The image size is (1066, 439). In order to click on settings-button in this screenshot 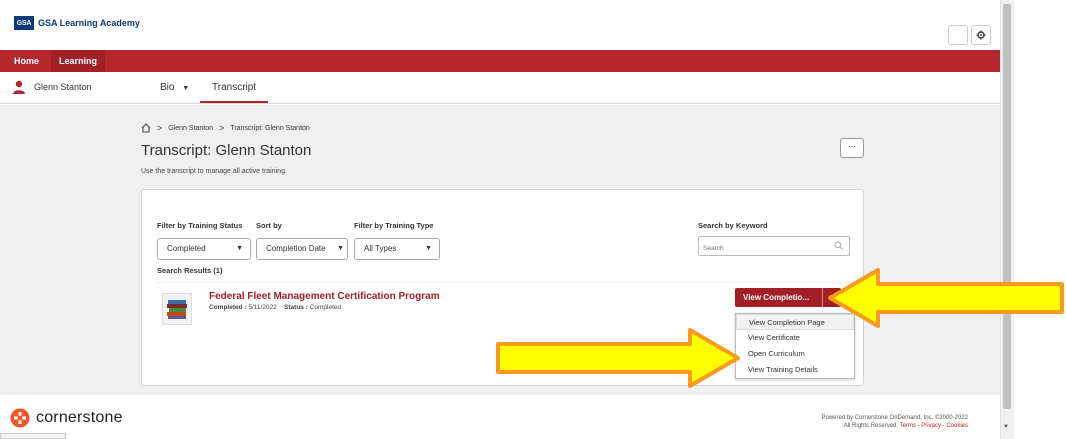, I will do `click(981, 35)`.